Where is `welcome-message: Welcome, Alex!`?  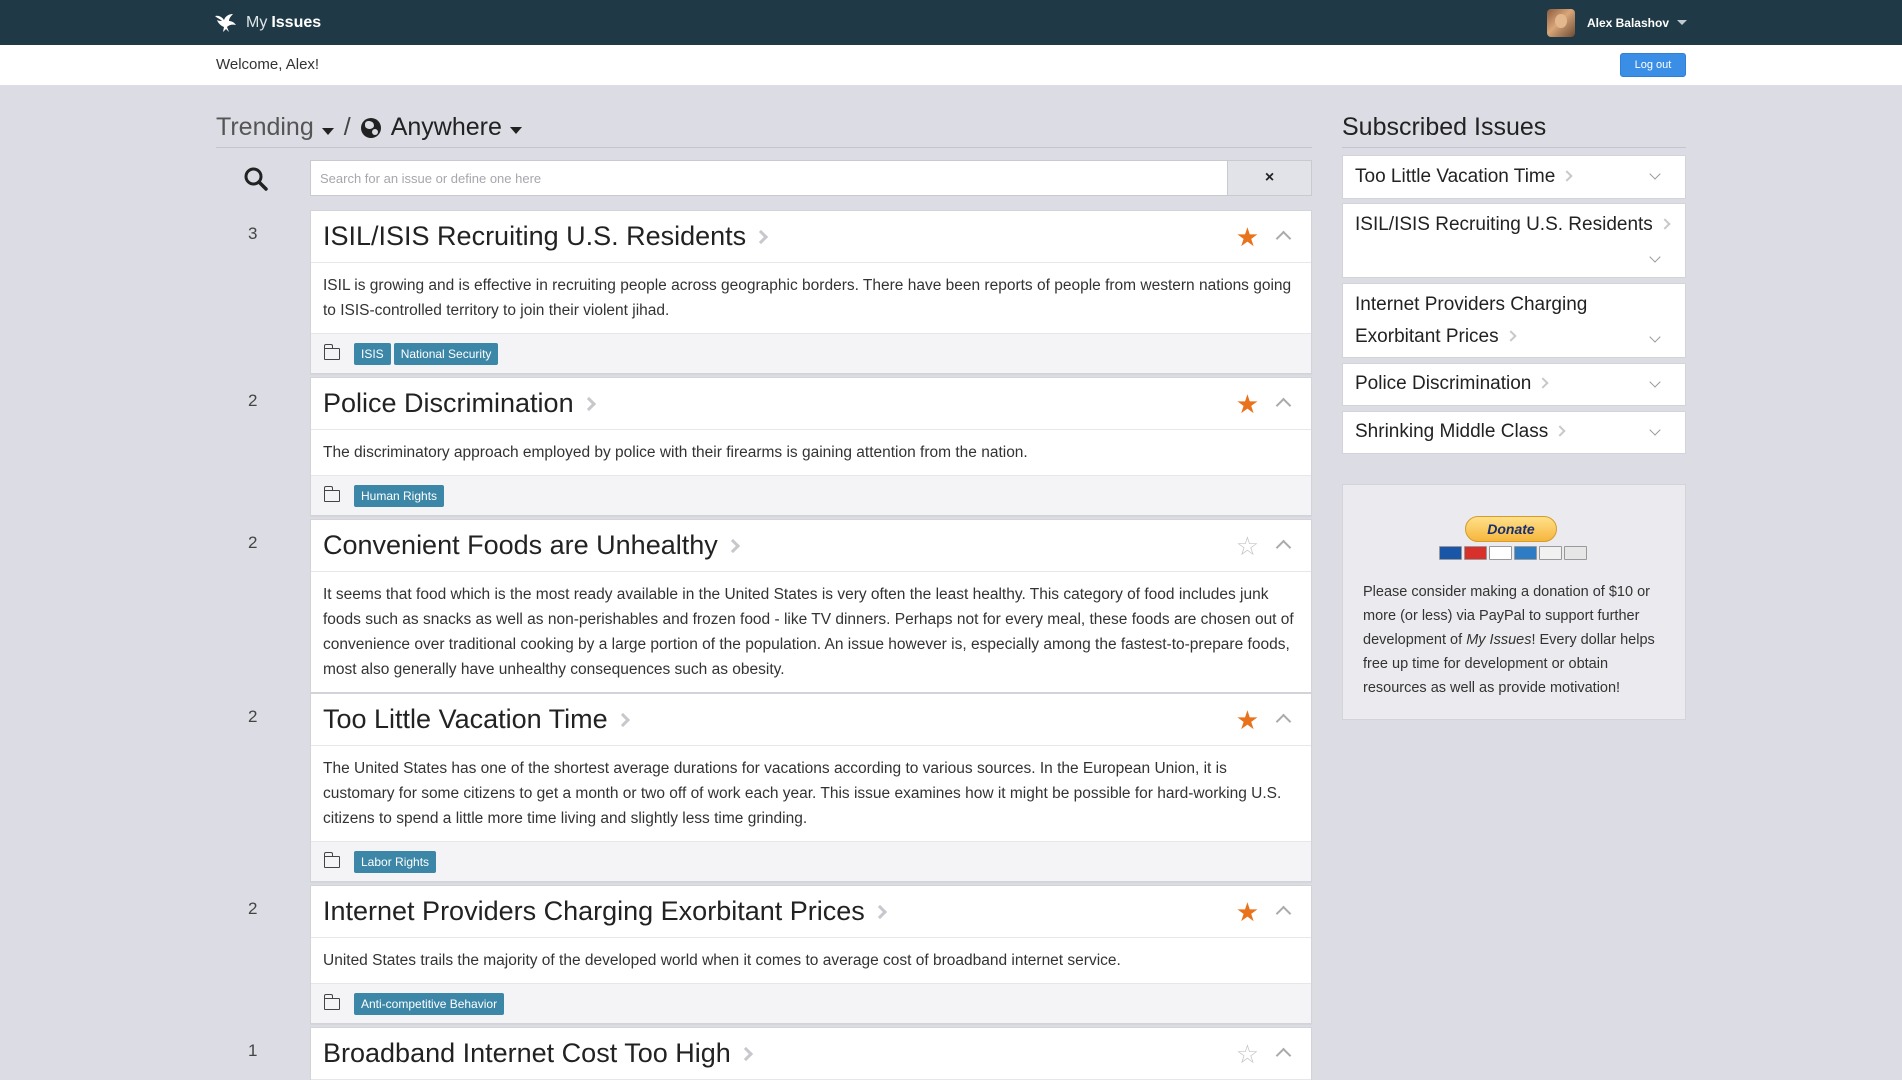 welcome-message: Welcome, Alex! is located at coordinates (268, 64).